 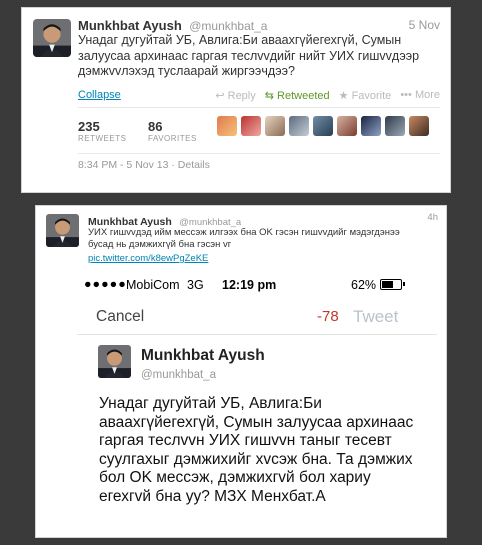 What do you see at coordinates (153, 285) in the screenshot?
I see `carrier-name: MobiCom` at bounding box center [153, 285].